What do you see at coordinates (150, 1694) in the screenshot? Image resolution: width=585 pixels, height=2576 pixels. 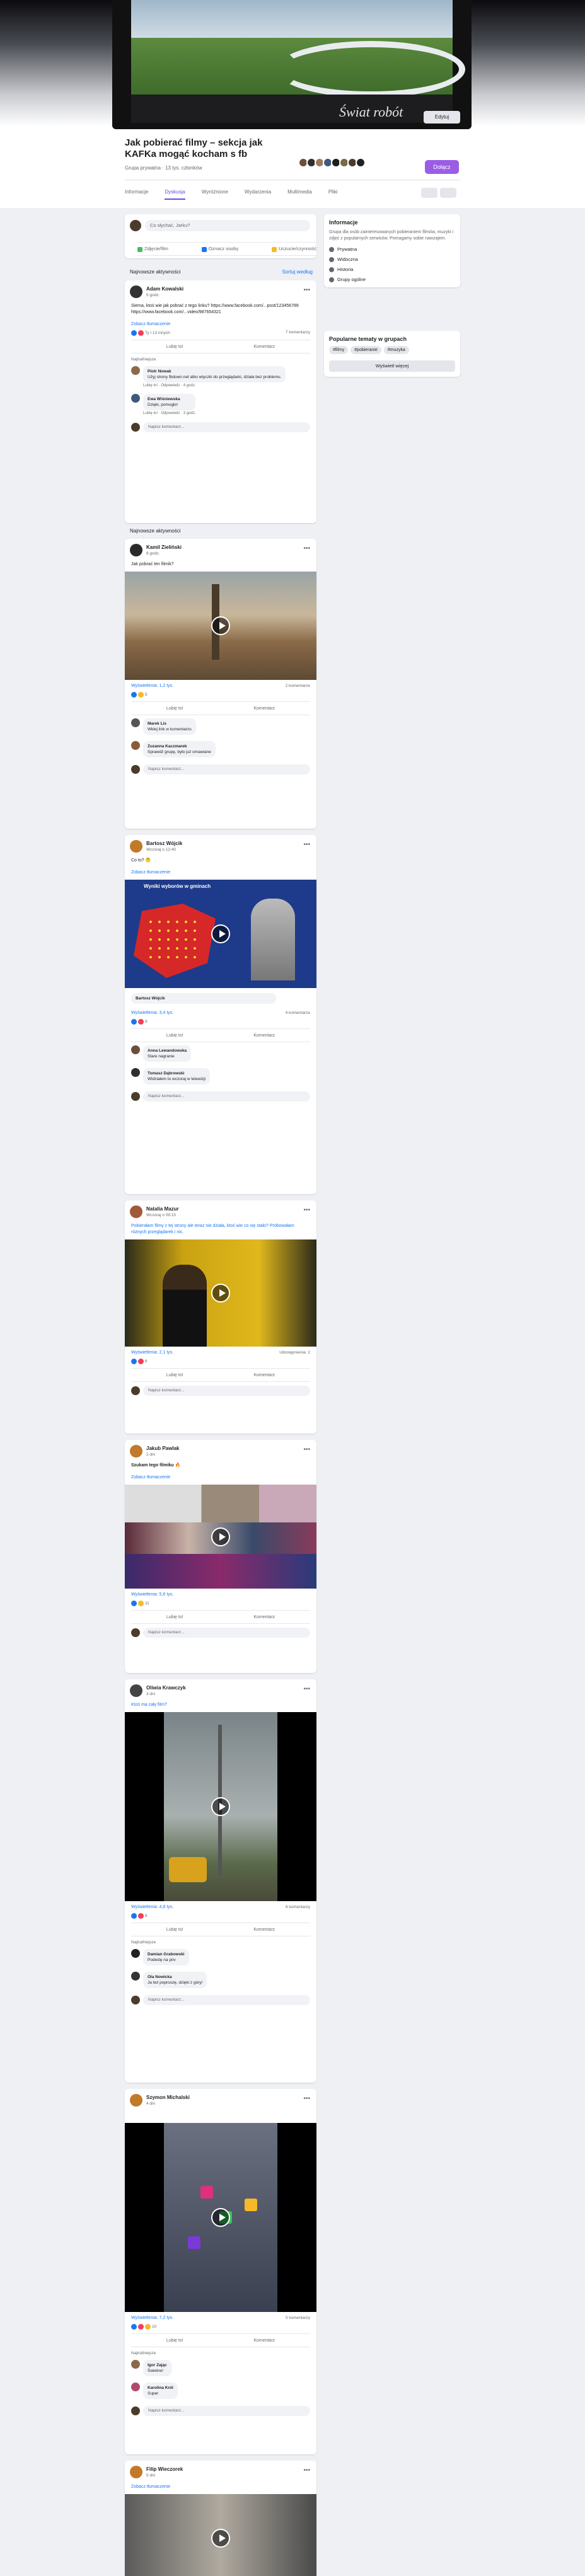 I see `post-time: 3 dni` at bounding box center [150, 1694].